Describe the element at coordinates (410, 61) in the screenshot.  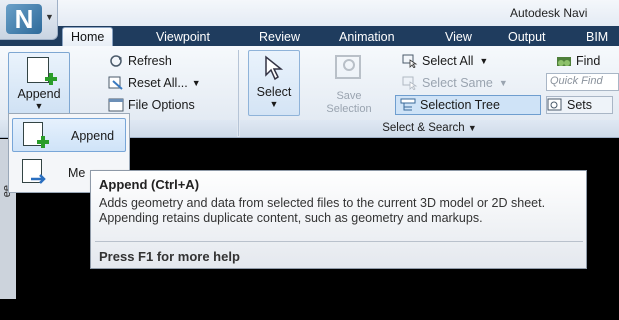
I see `select-all-icon` at that location.